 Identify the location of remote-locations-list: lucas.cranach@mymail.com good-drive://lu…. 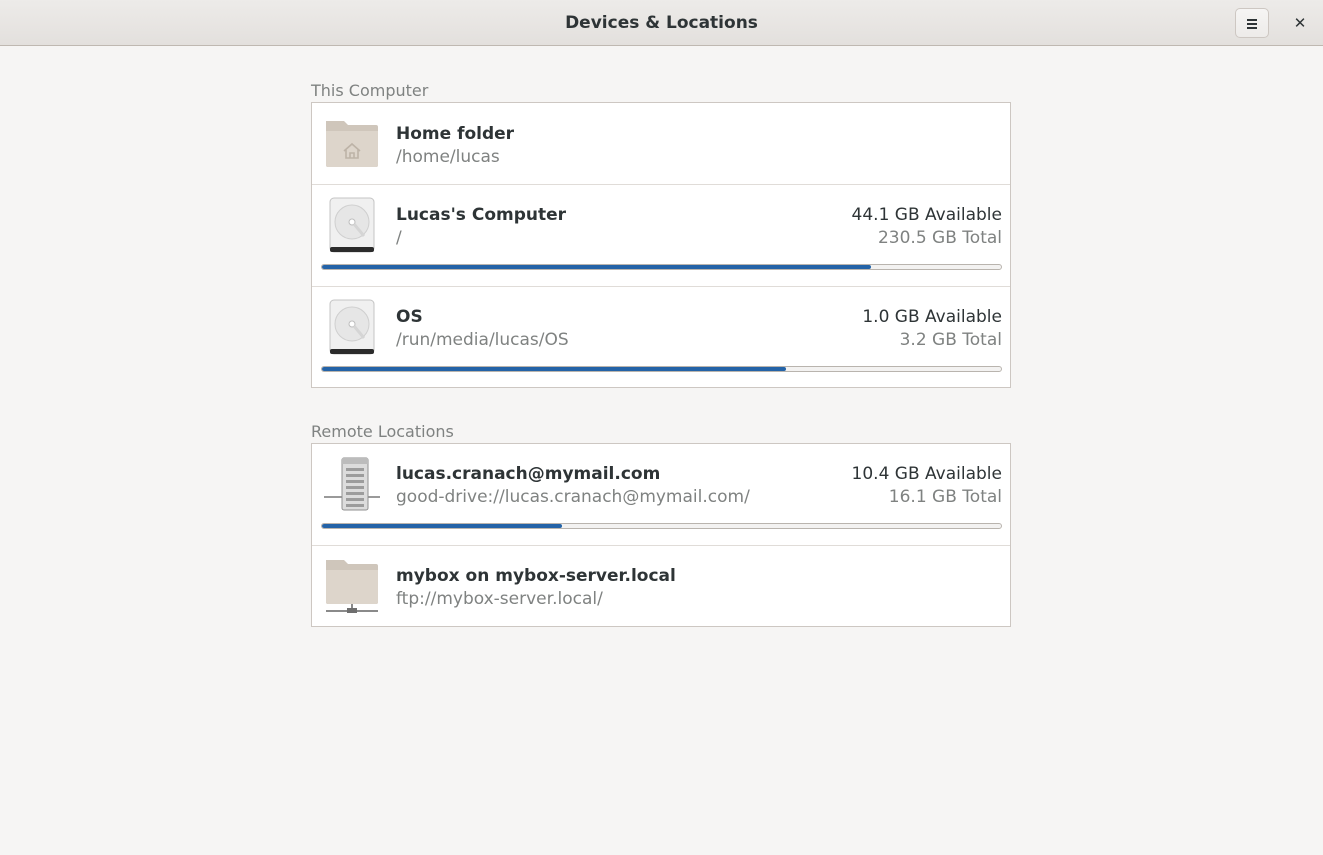
(661, 535).